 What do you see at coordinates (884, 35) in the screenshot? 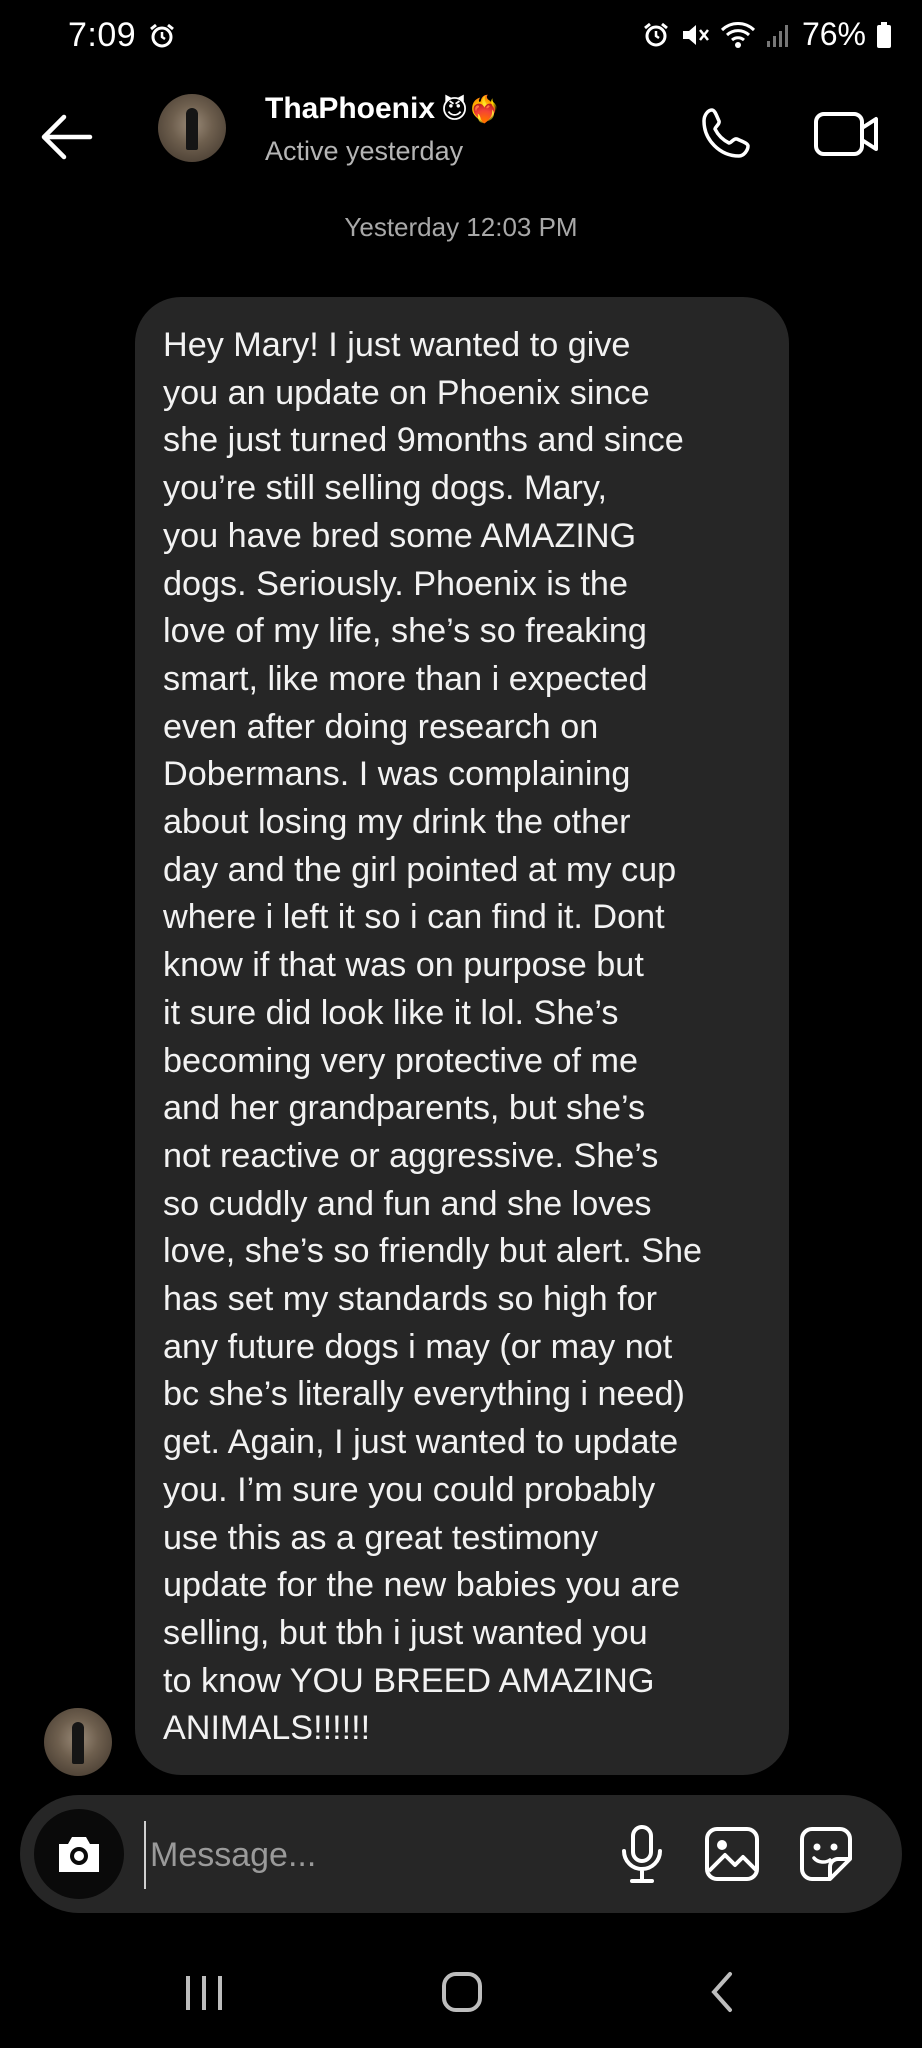
I see `battery-icon` at bounding box center [884, 35].